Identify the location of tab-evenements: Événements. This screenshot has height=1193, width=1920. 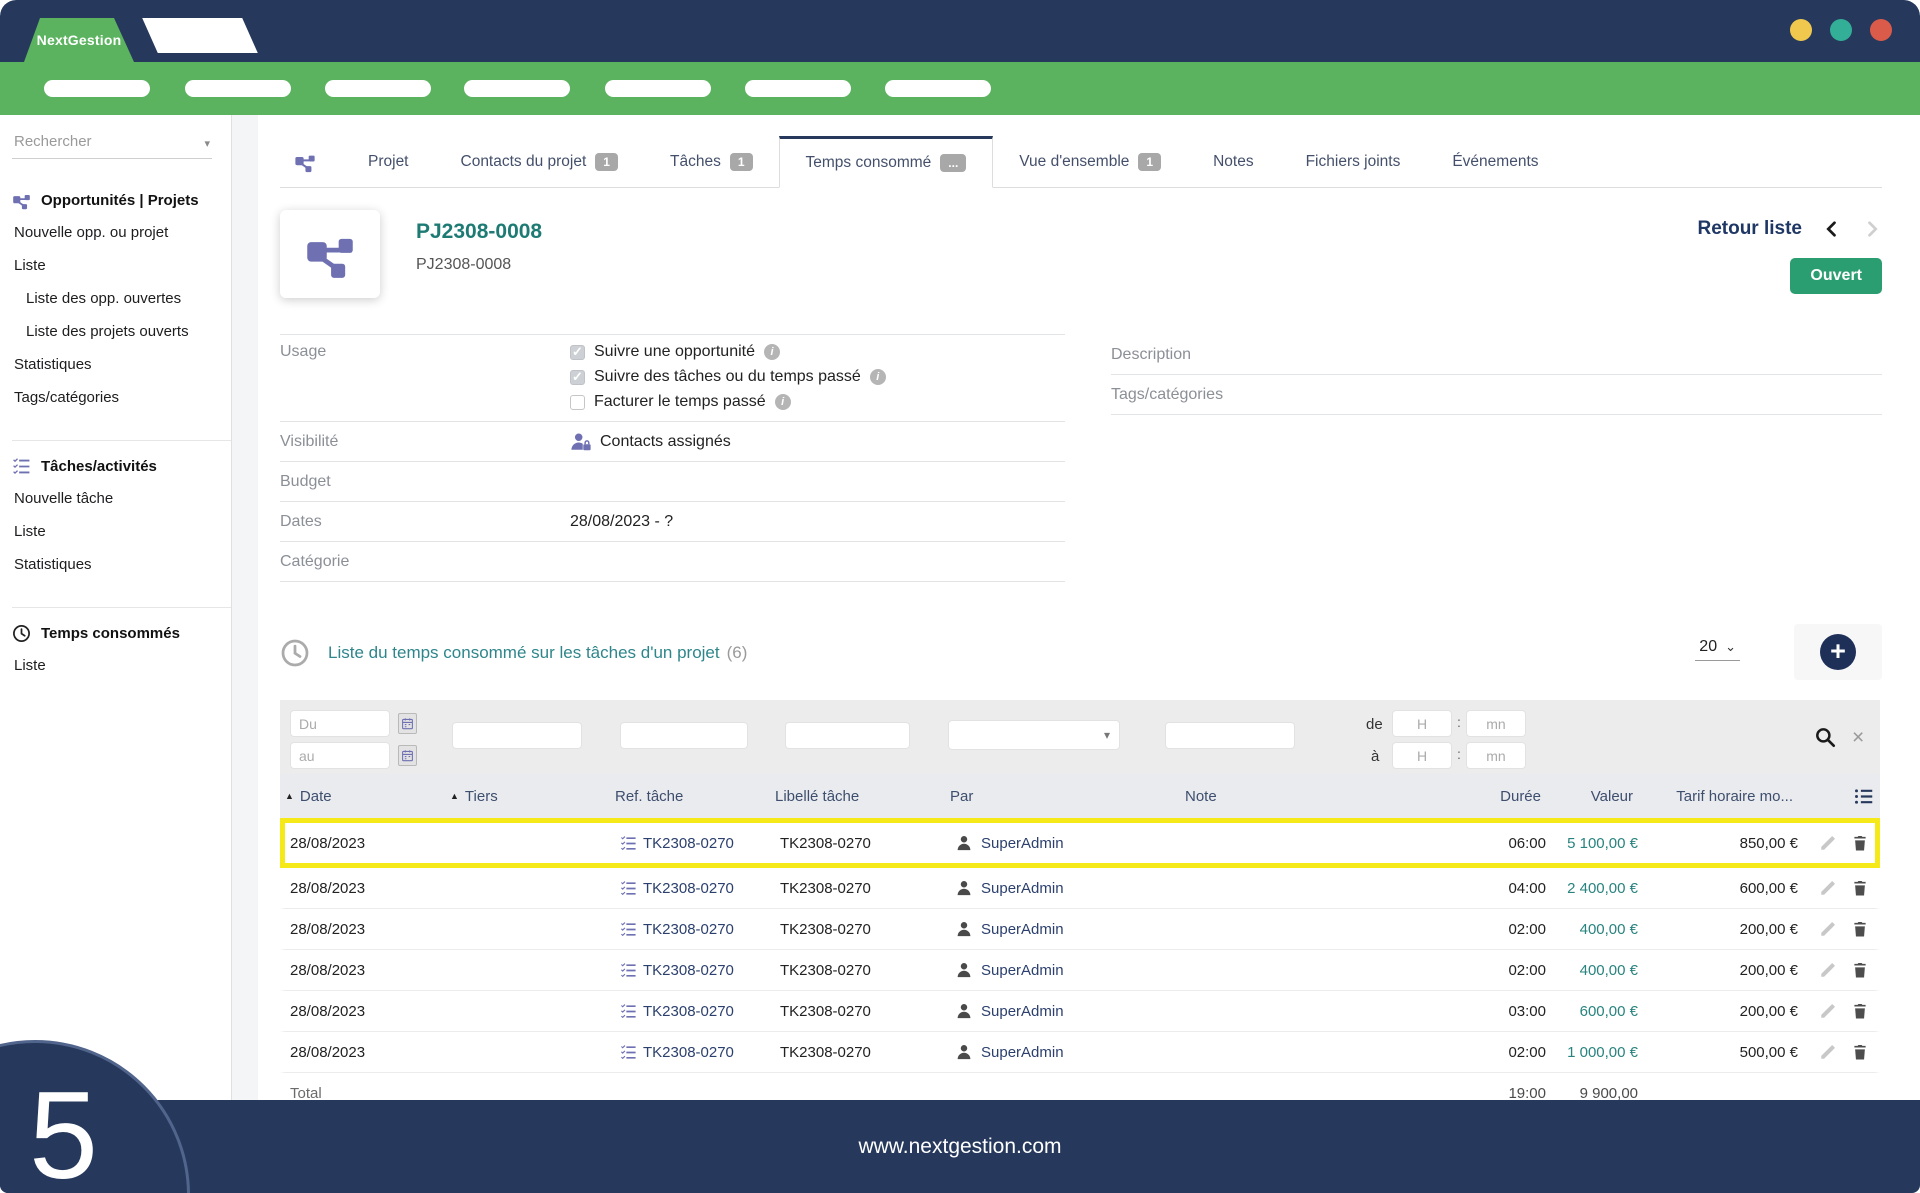
(1495, 162).